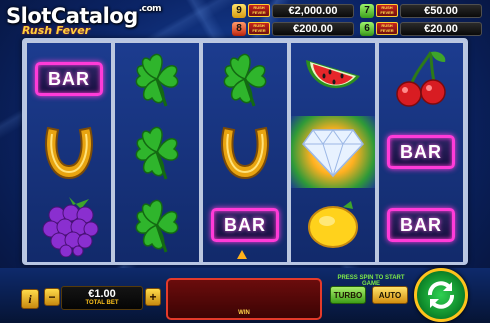 This screenshot has height=323, width=490. I want to click on bet-decrease-button: −, so click(52, 297).